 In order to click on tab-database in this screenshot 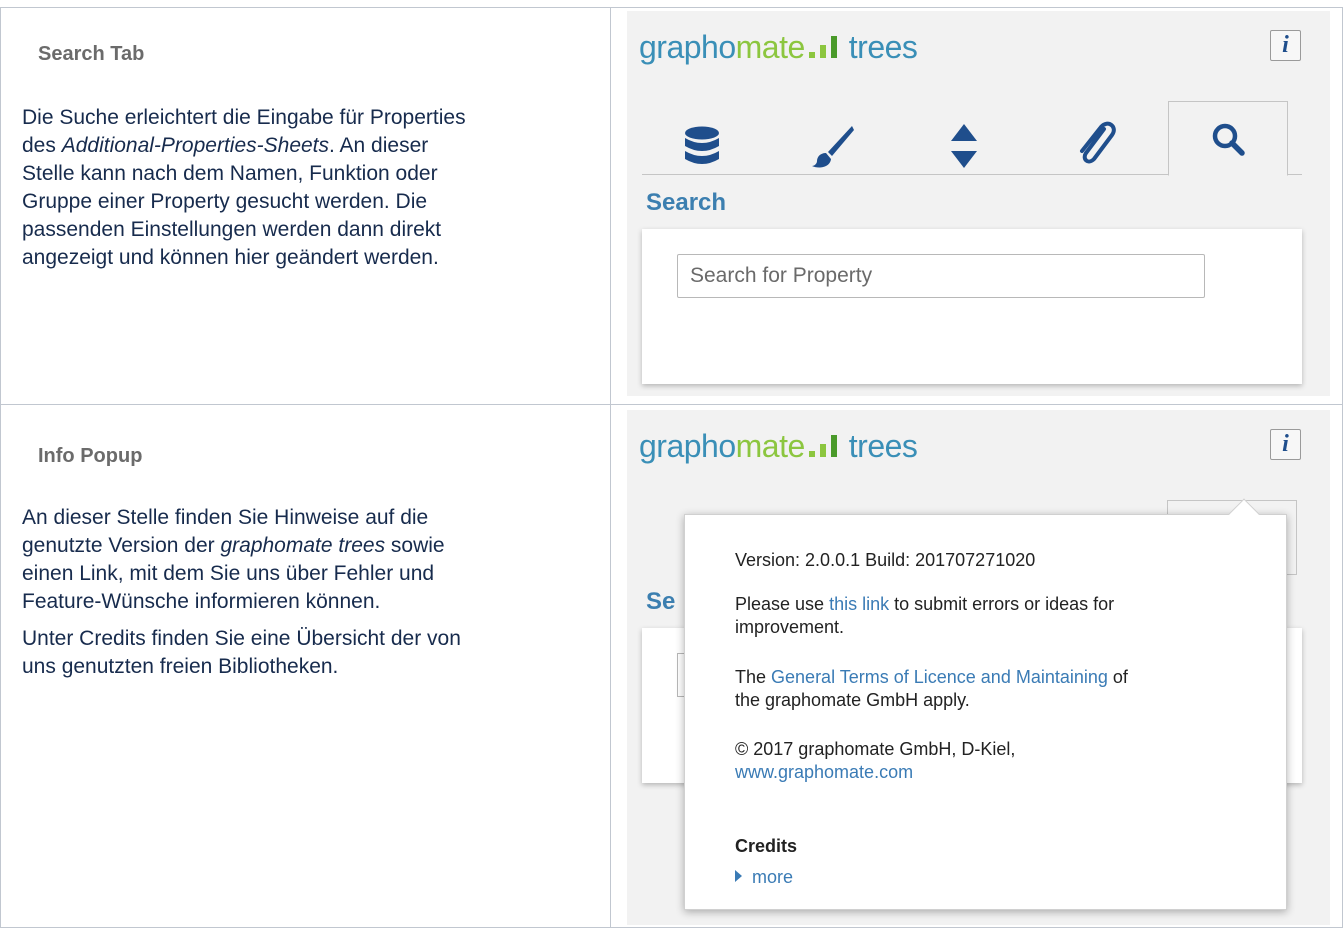, I will do `click(702, 146)`.